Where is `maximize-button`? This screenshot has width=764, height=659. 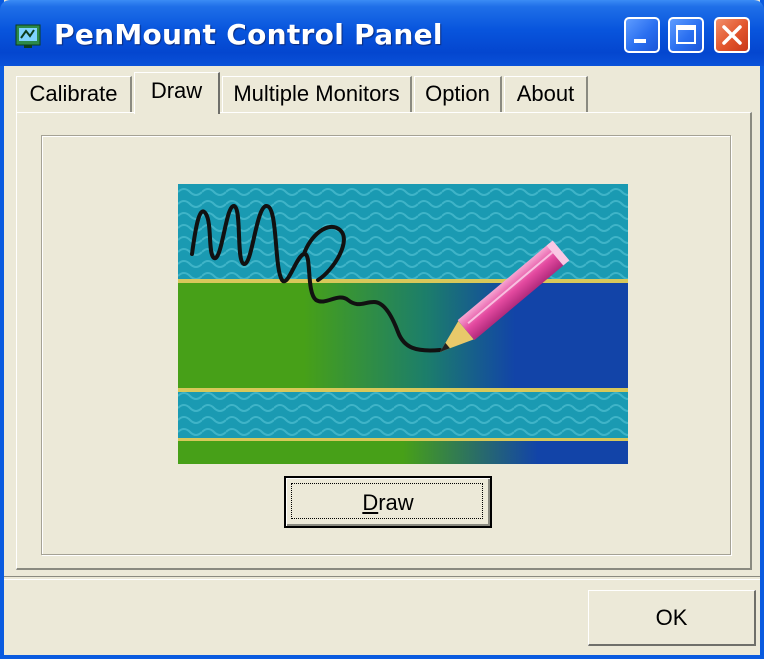 maximize-button is located at coordinates (686, 35).